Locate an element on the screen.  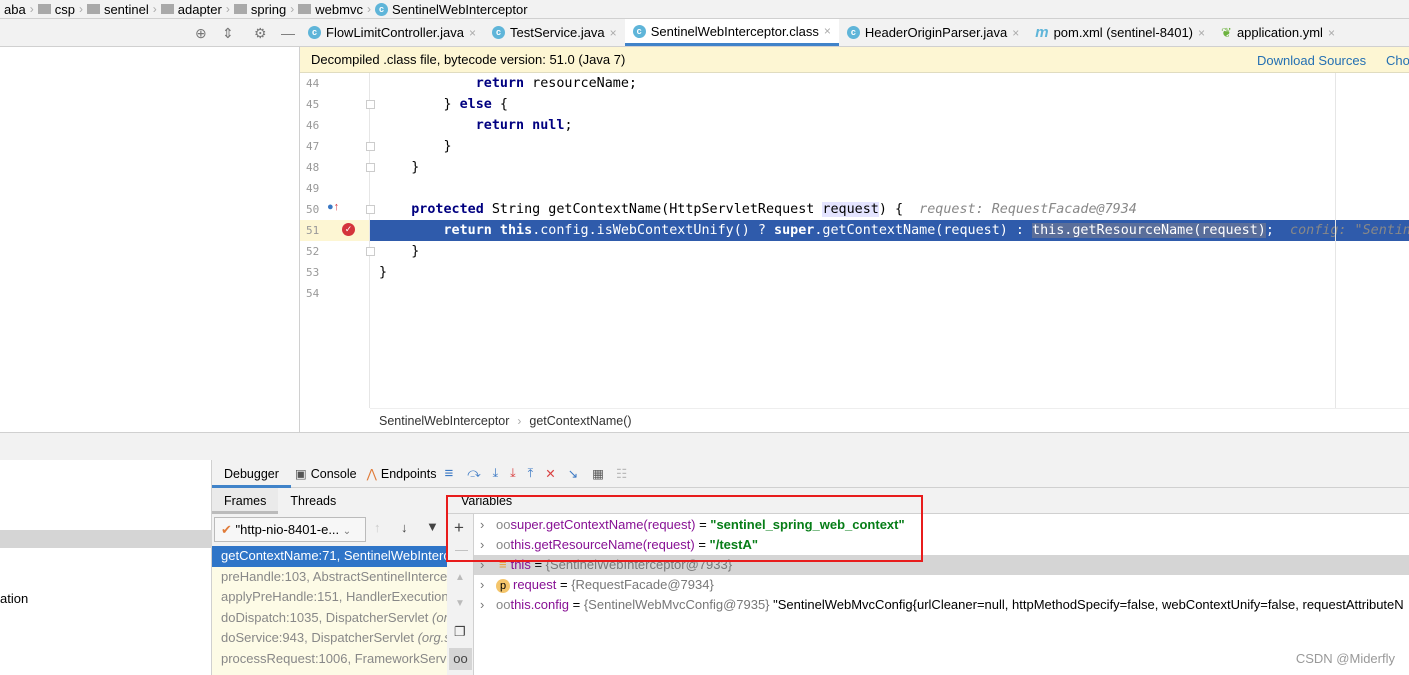
splitter is located at coordinates (704, 446).